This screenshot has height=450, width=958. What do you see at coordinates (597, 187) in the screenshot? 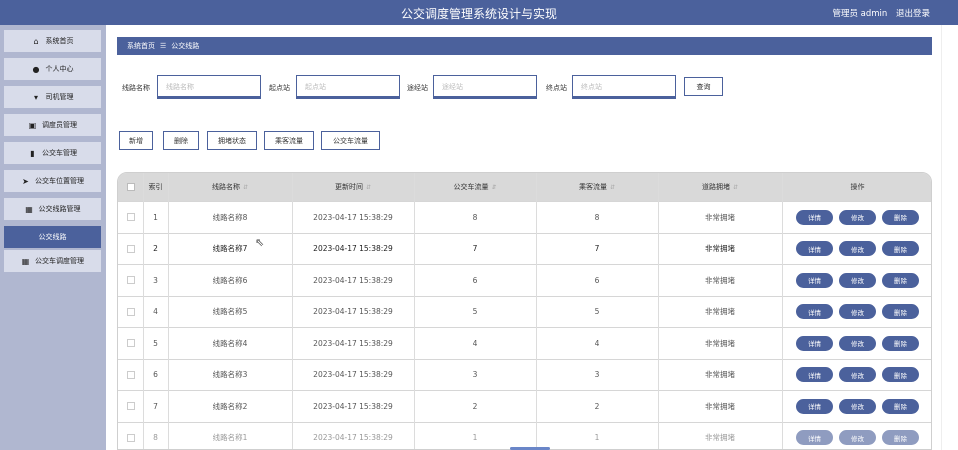
I see `header-passenger-flow: 乘客流量 ⇵` at bounding box center [597, 187].